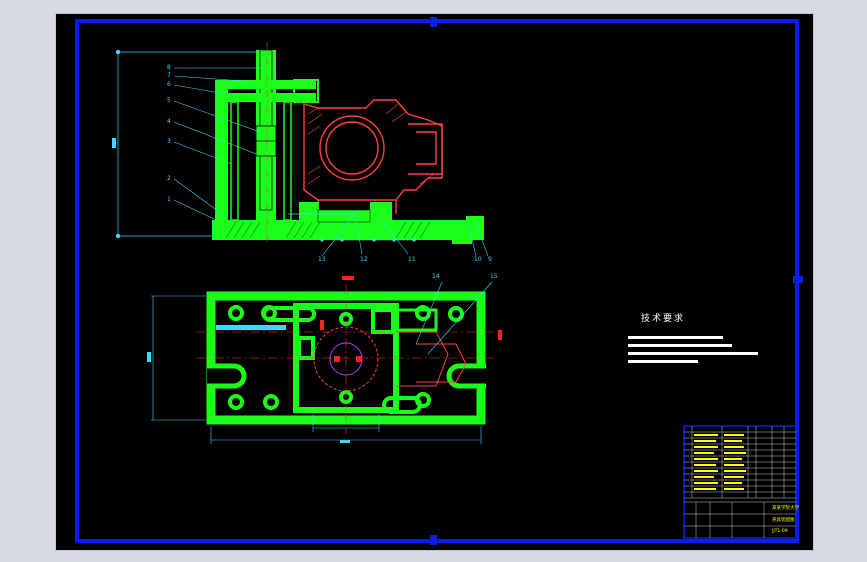  What do you see at coordinates (185, 144) in the screenshot?
I see `height-dimension` at bounding box center [185, 144].